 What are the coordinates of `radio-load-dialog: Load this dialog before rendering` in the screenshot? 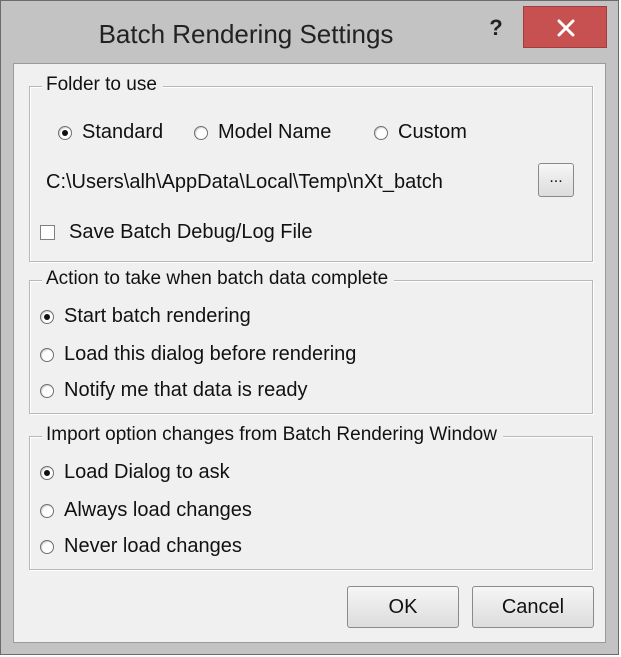 It's located at (198, 354).